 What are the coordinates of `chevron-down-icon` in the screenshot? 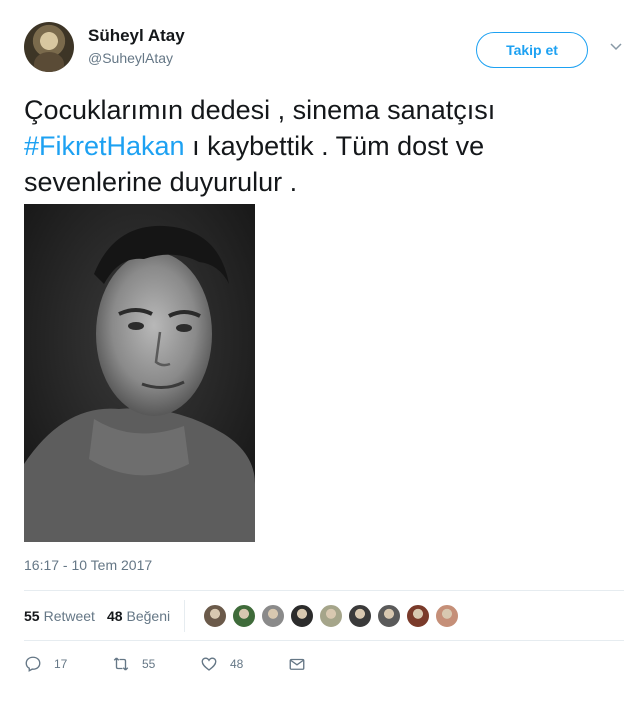 It's located at (616, 46).